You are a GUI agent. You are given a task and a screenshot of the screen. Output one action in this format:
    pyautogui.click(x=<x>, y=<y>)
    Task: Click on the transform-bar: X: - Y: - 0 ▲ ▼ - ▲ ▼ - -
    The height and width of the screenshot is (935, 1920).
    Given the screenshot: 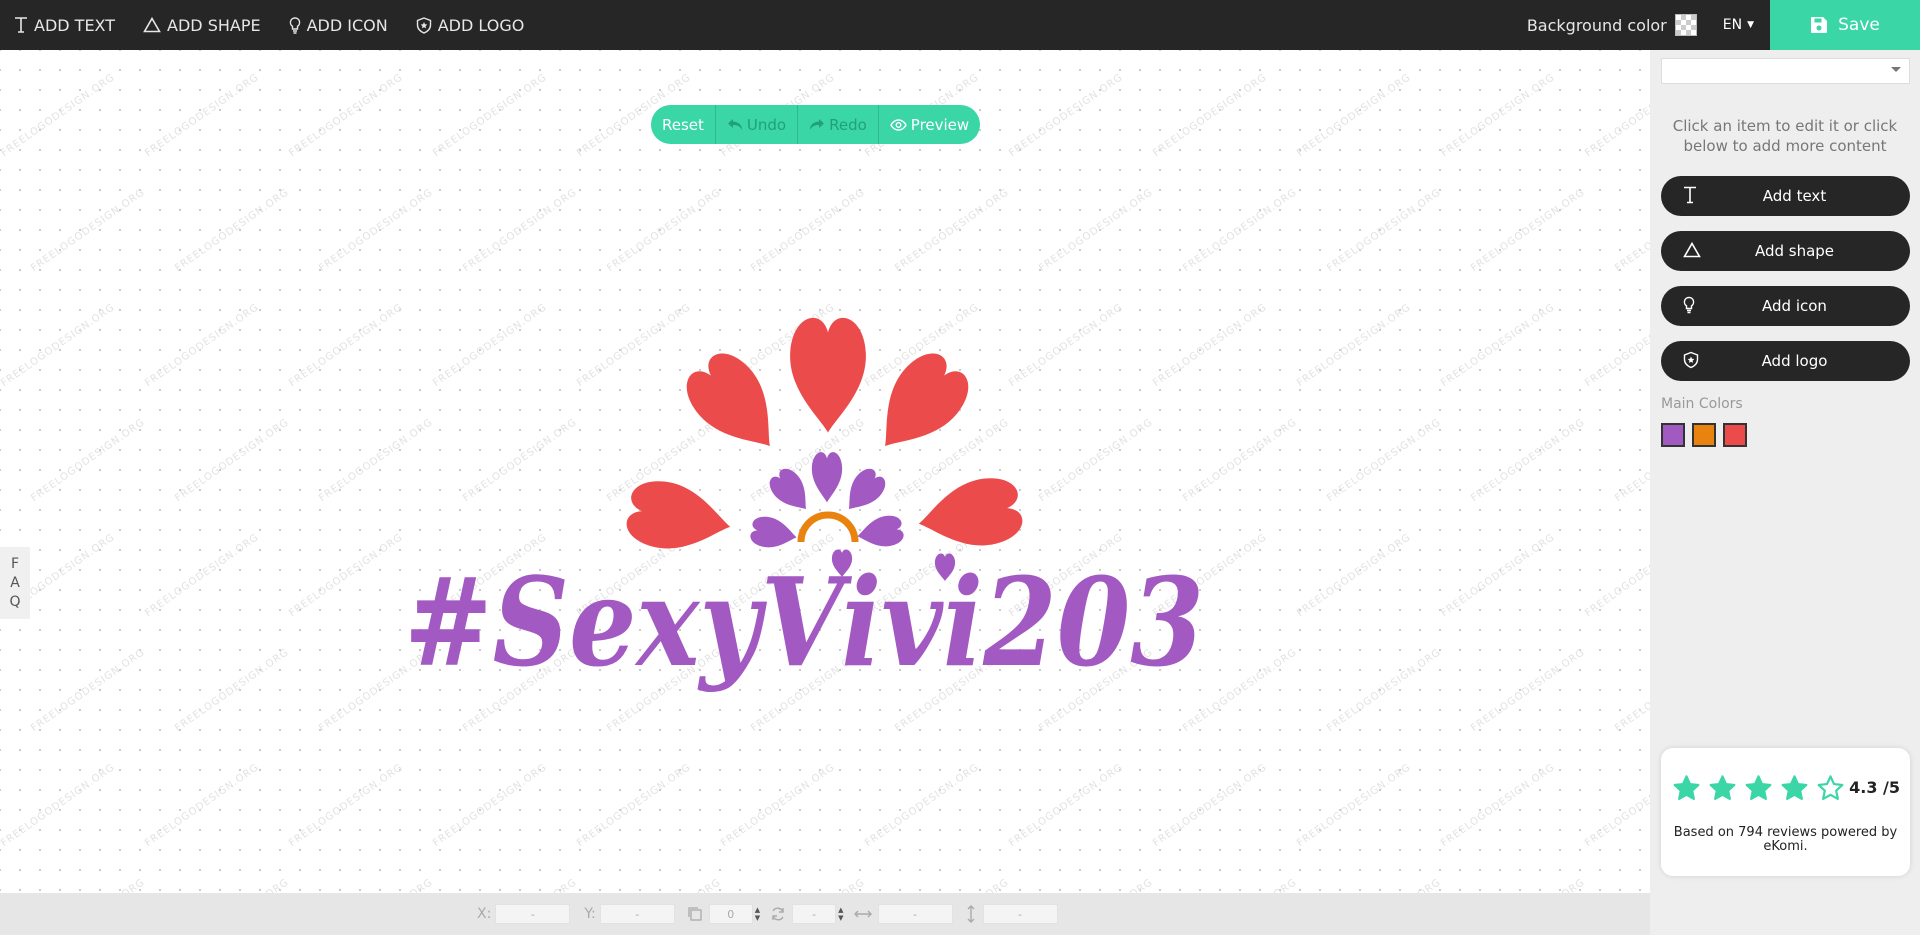 What is the action you would take?
    pyautogui.click(x=825, y=914)
    